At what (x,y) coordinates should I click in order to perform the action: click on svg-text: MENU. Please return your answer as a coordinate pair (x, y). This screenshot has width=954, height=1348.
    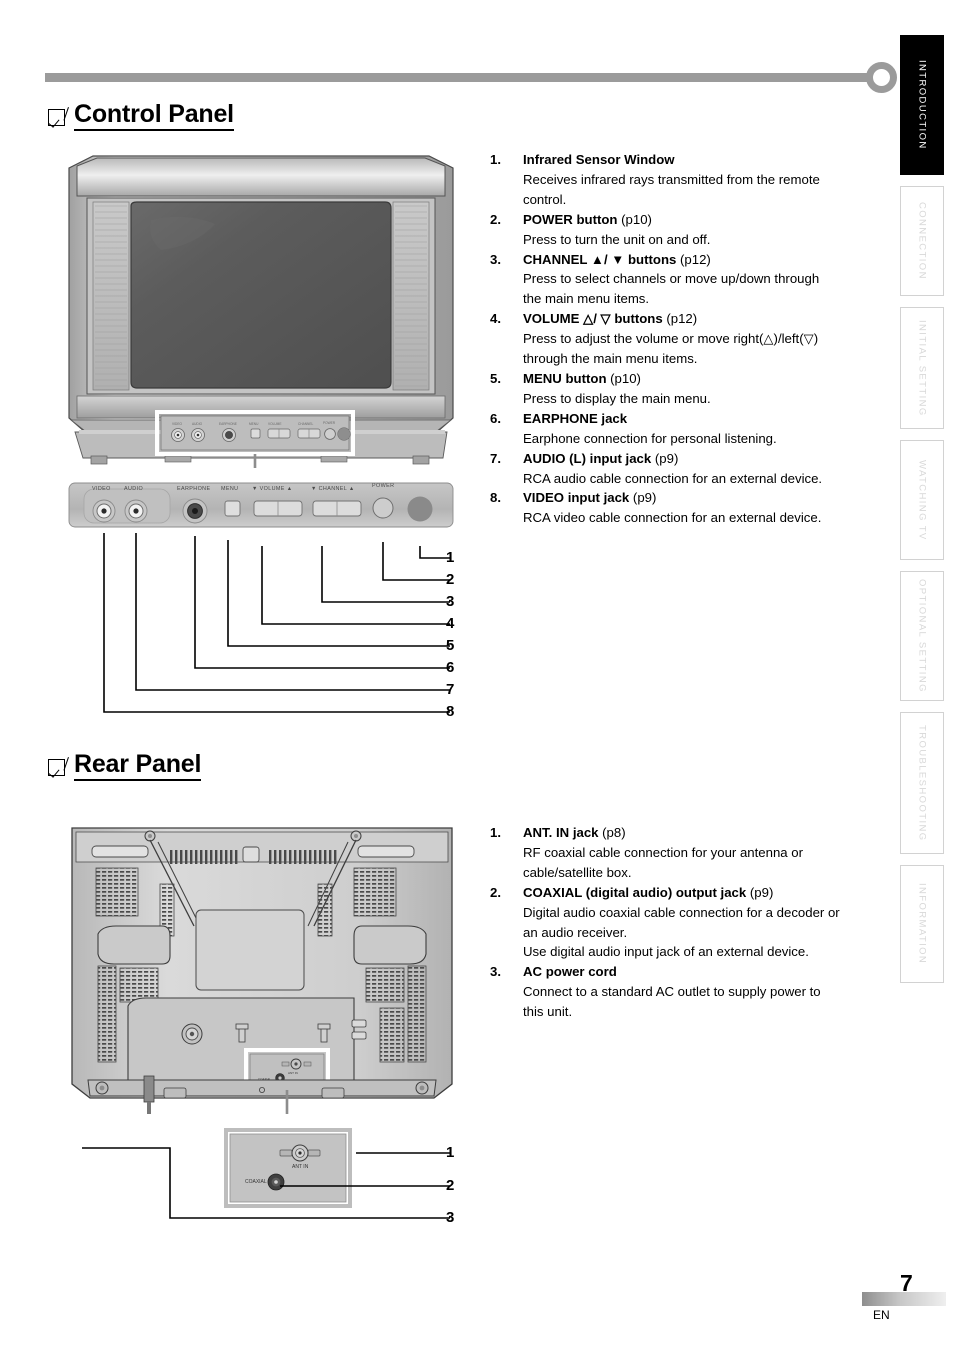
    Looking at the image, I should click on (254, 424).